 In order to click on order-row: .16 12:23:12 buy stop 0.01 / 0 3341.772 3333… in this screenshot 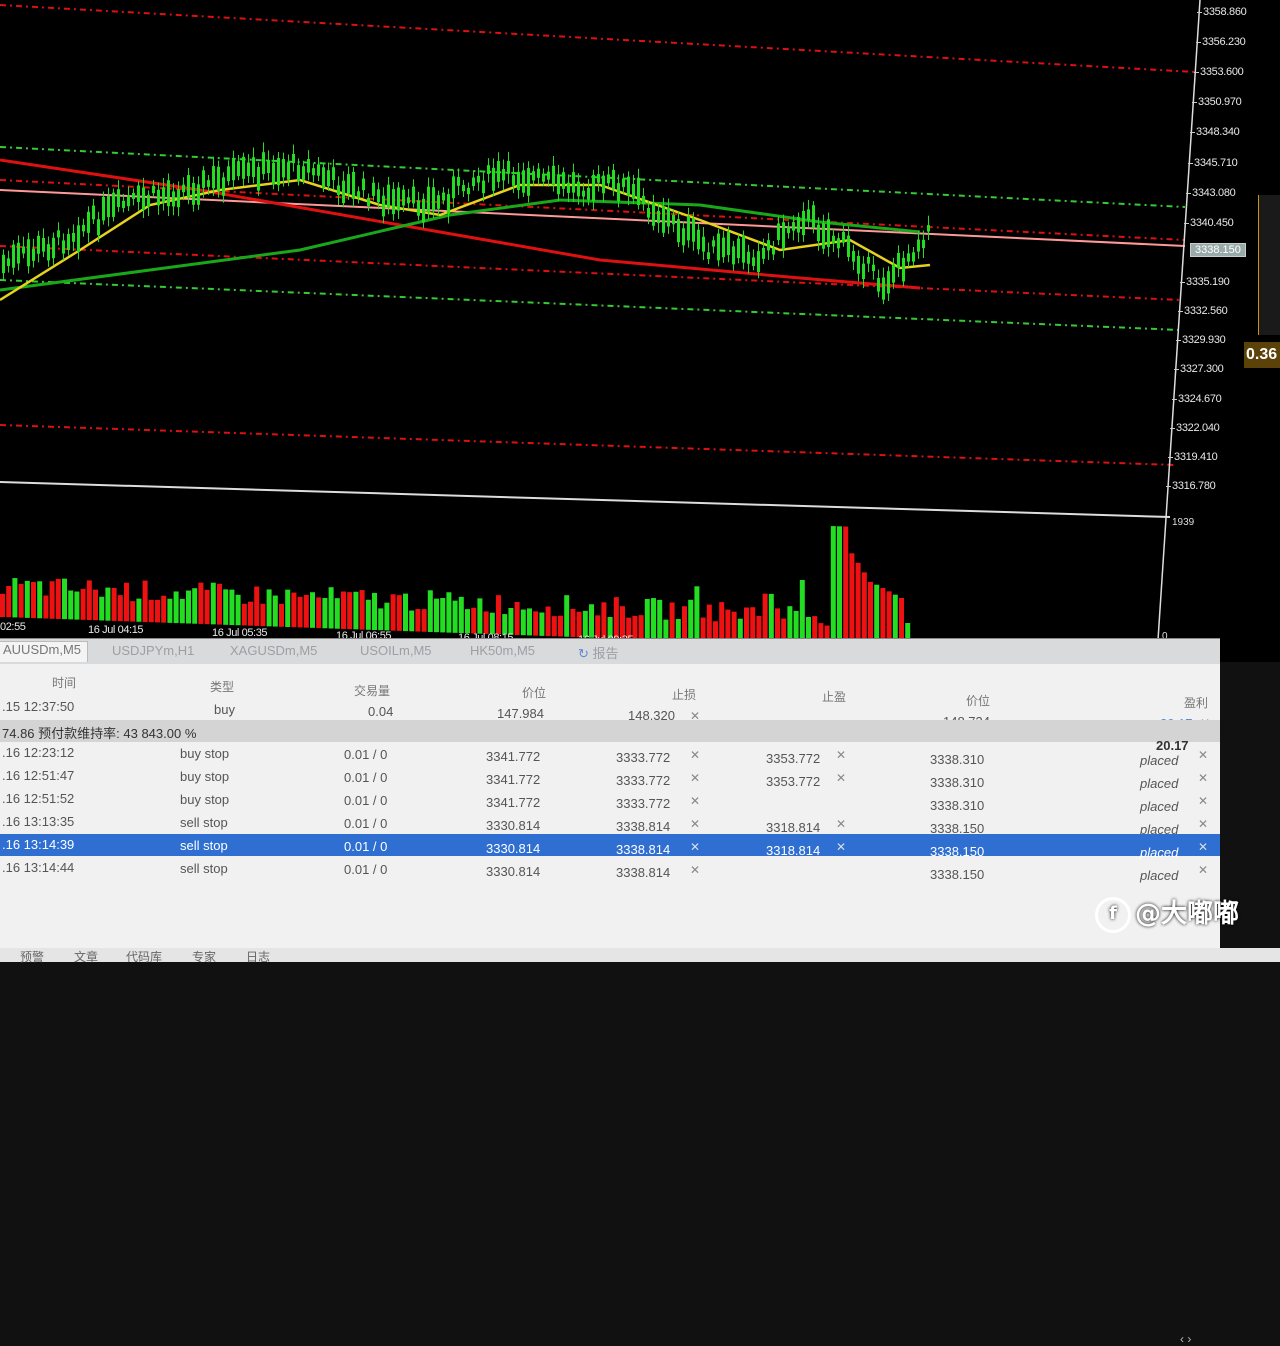, I will do `click(610, 755)`.